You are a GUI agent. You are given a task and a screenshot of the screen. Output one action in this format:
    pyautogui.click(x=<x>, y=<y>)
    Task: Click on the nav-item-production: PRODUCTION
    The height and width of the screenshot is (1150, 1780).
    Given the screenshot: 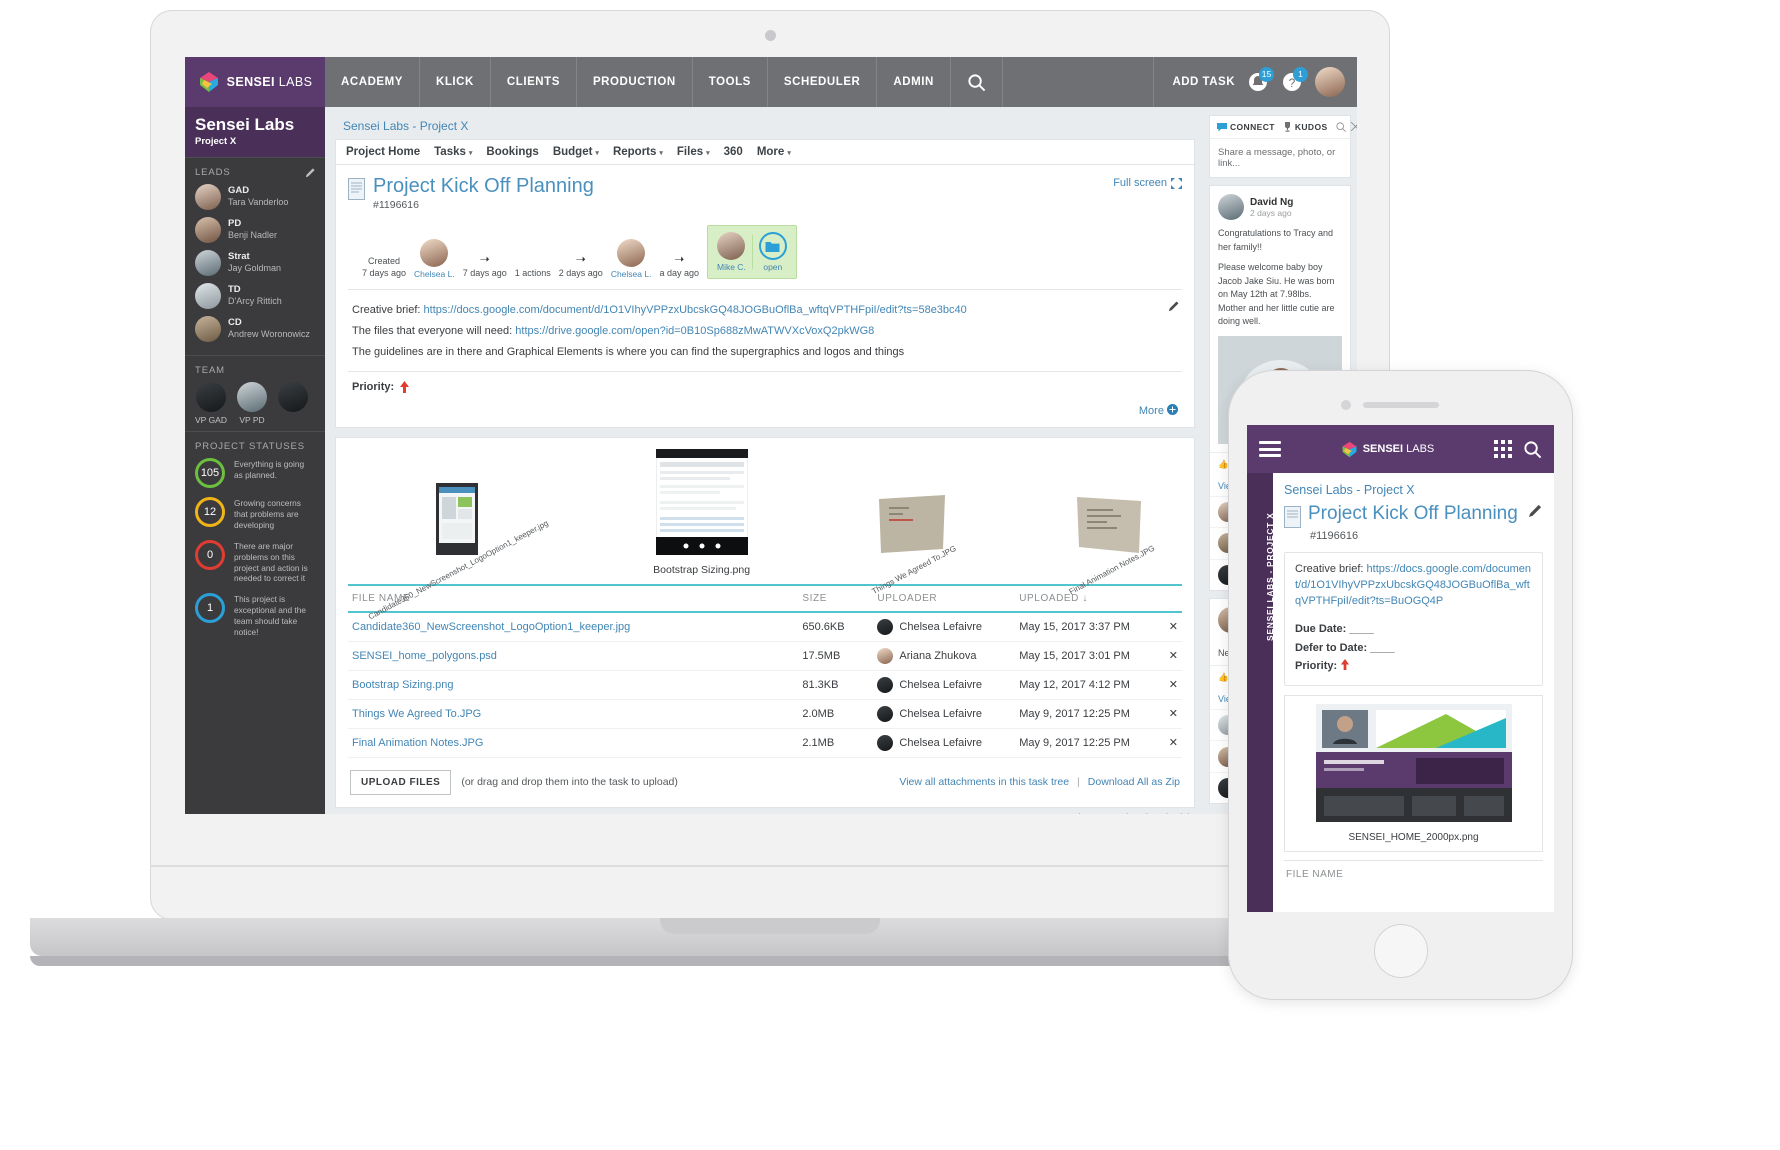 What is the action you would take?
    pyautogui.click(x=635, y=82)
    